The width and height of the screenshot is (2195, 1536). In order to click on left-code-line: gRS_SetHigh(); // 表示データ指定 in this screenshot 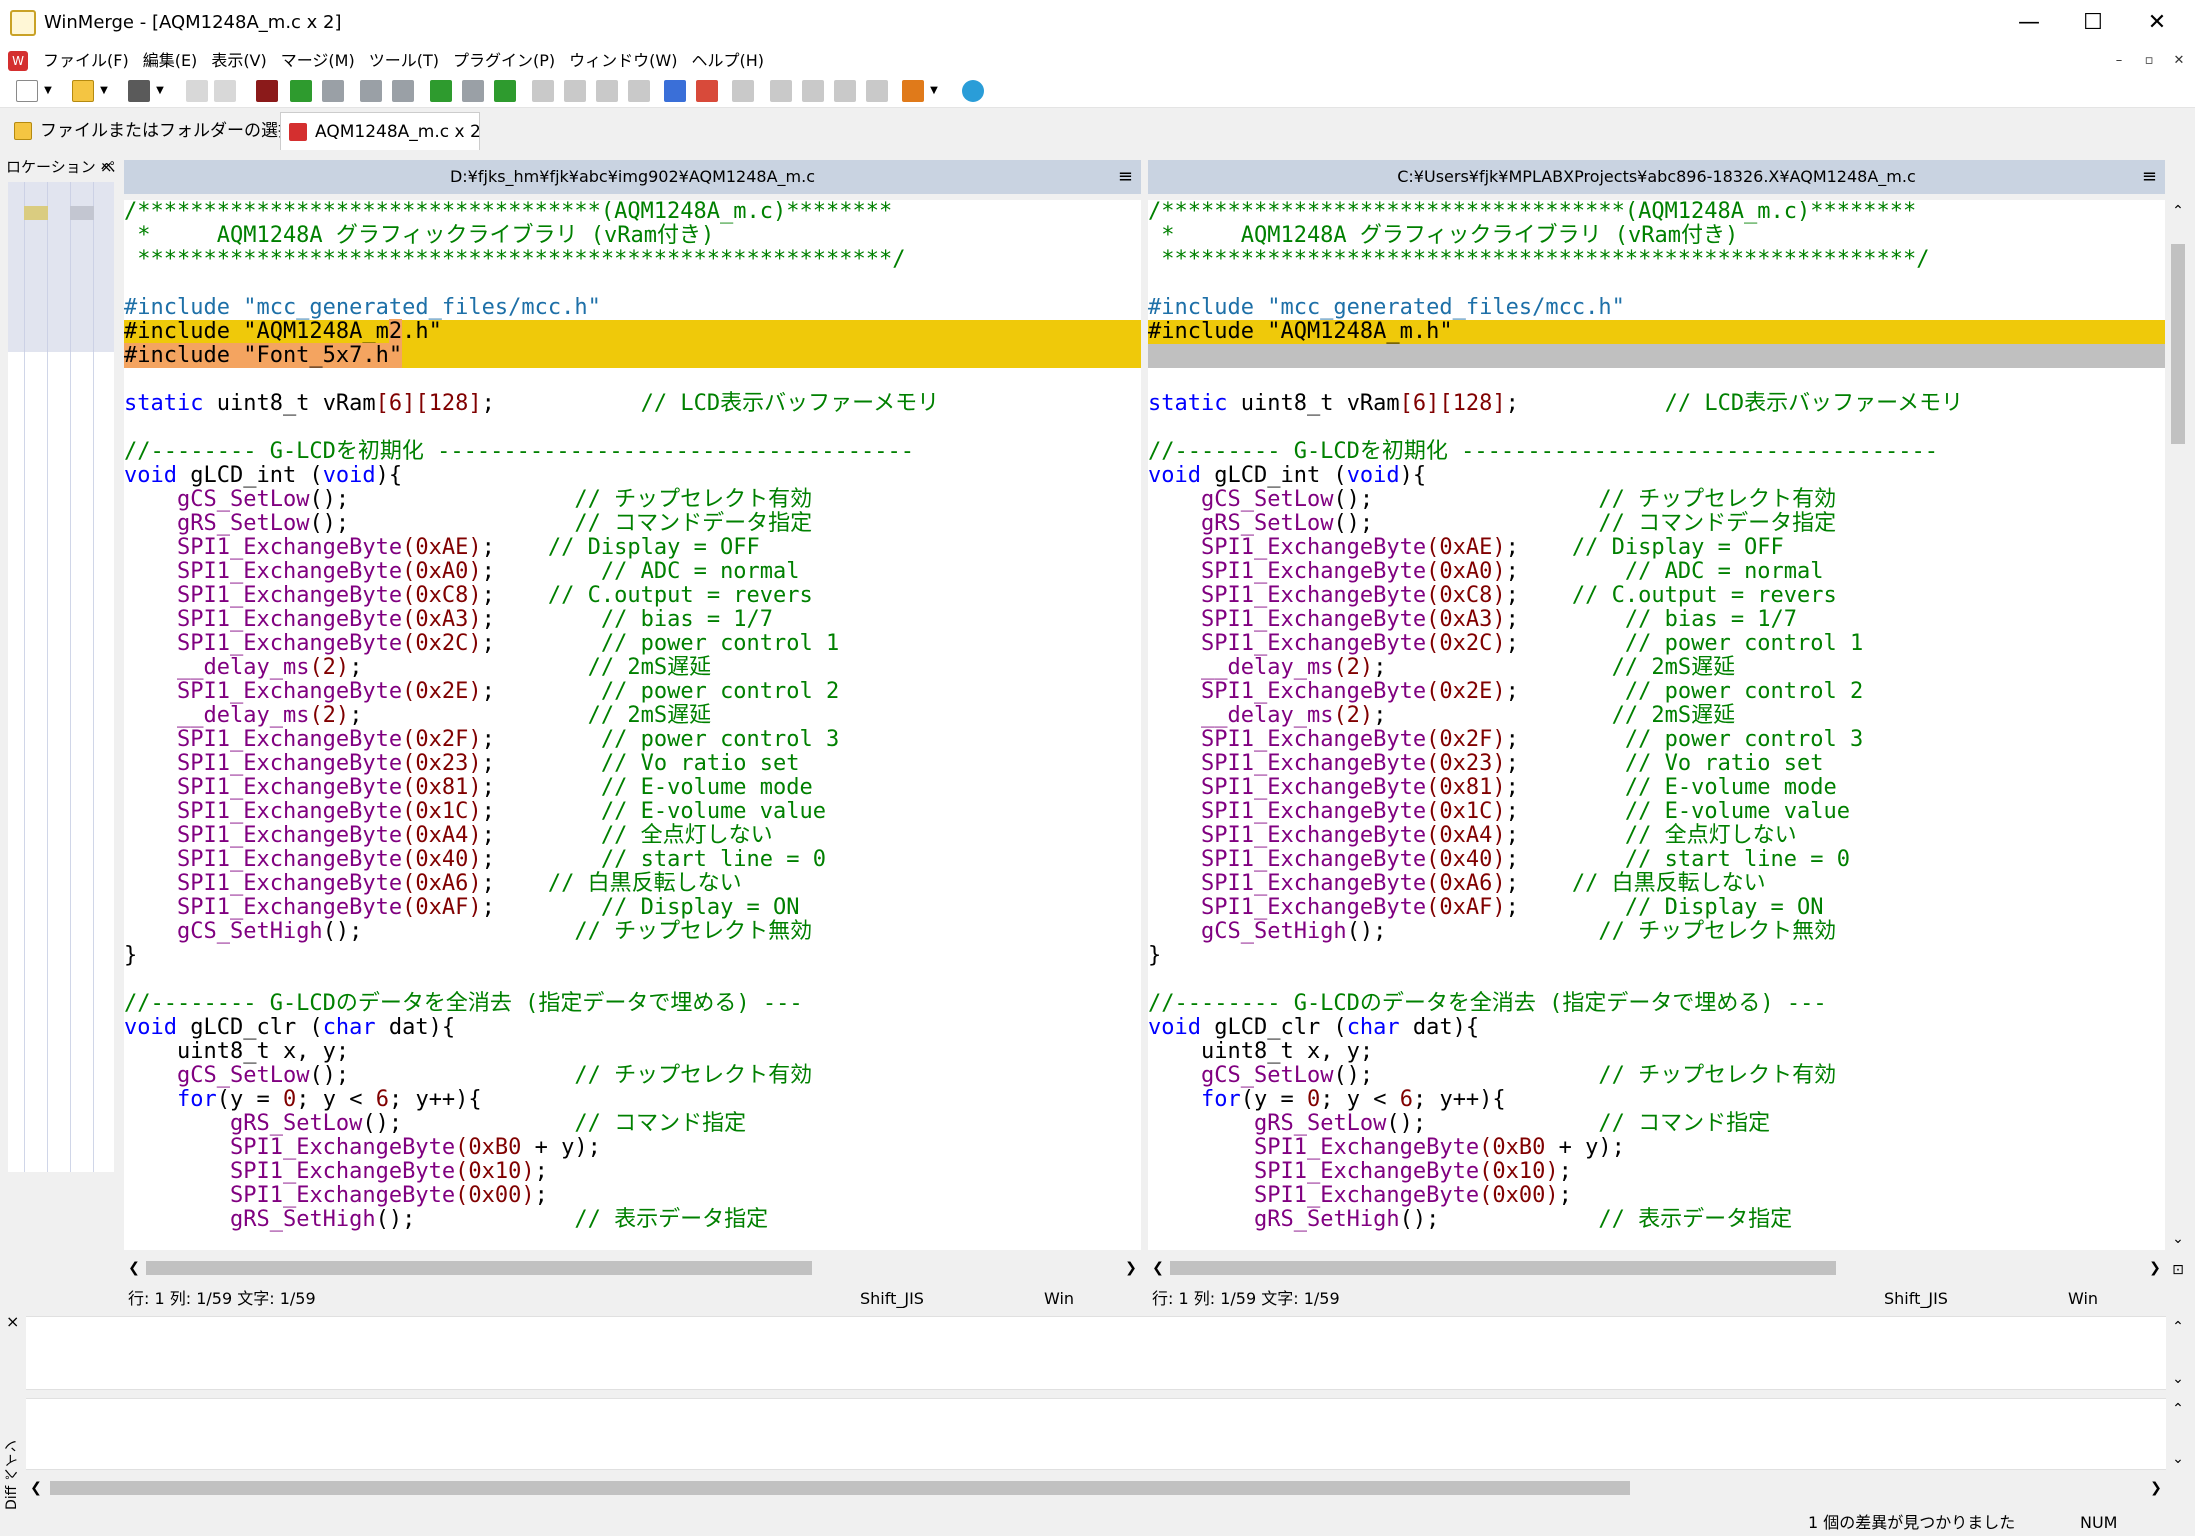, I will do `click(632, 1220)`.